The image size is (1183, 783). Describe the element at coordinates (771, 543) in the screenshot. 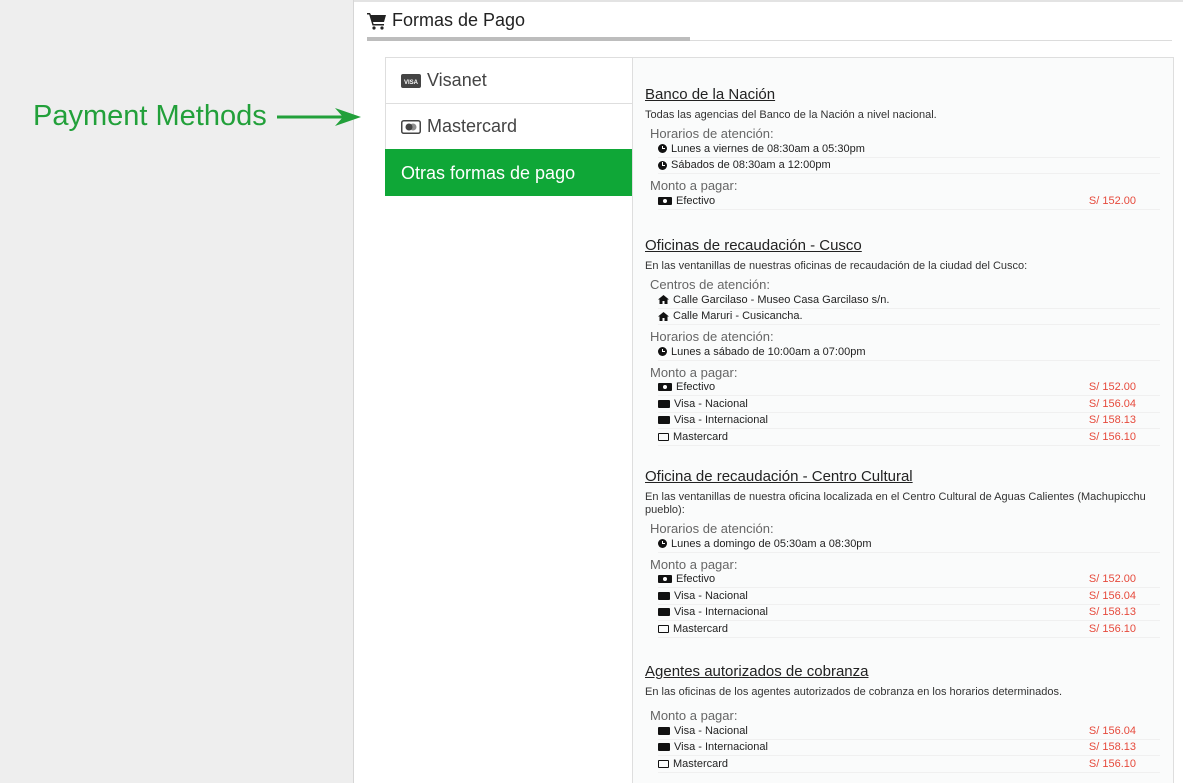

I see `hours-text: Lunes a domingo de 05:30am a 08:30pm` at that location.